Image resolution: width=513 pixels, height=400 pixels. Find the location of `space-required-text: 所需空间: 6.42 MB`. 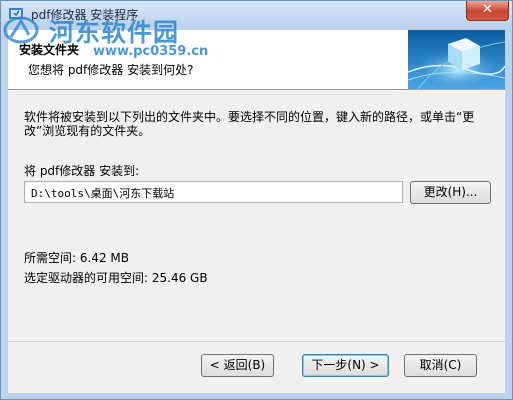

space-required-text: 所需空间: 6.42 MB is located at coordinates (76, 258).